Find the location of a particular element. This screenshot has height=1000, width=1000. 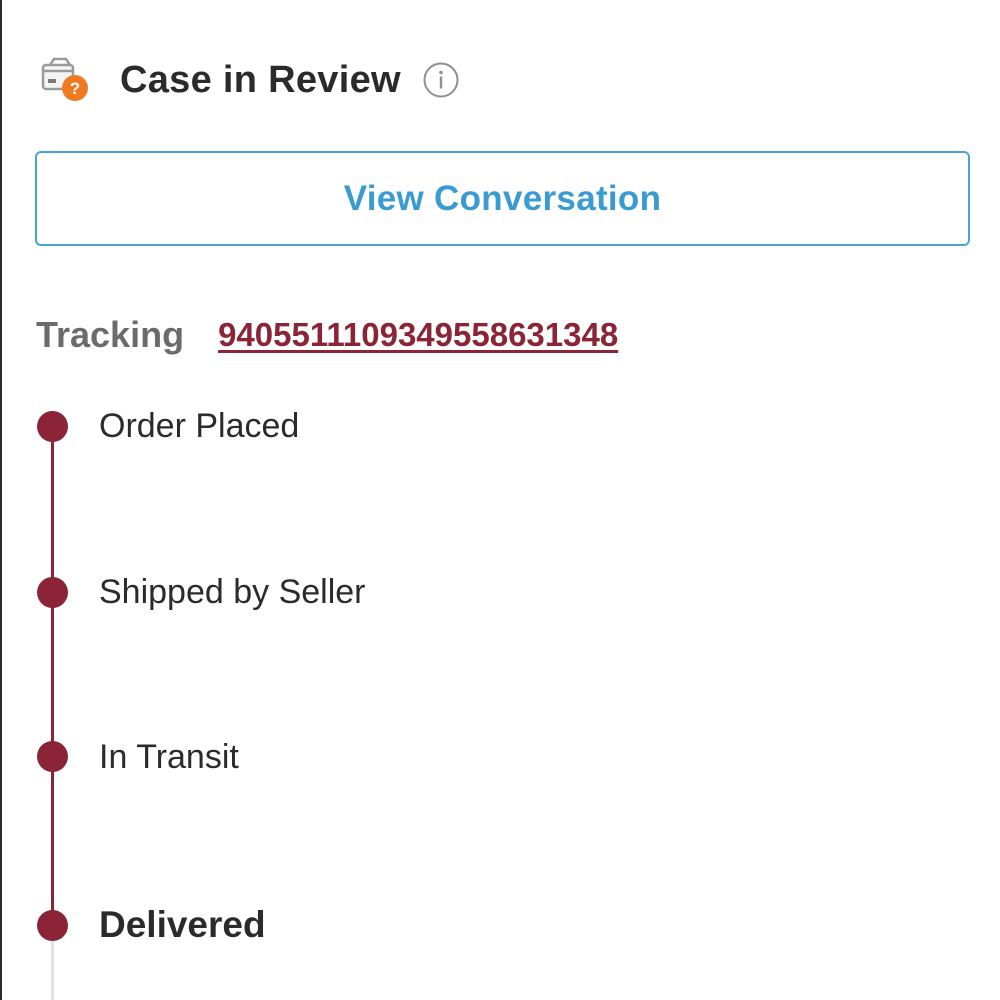

case-status-title: Case in Review is located at coordinates (260, 79).